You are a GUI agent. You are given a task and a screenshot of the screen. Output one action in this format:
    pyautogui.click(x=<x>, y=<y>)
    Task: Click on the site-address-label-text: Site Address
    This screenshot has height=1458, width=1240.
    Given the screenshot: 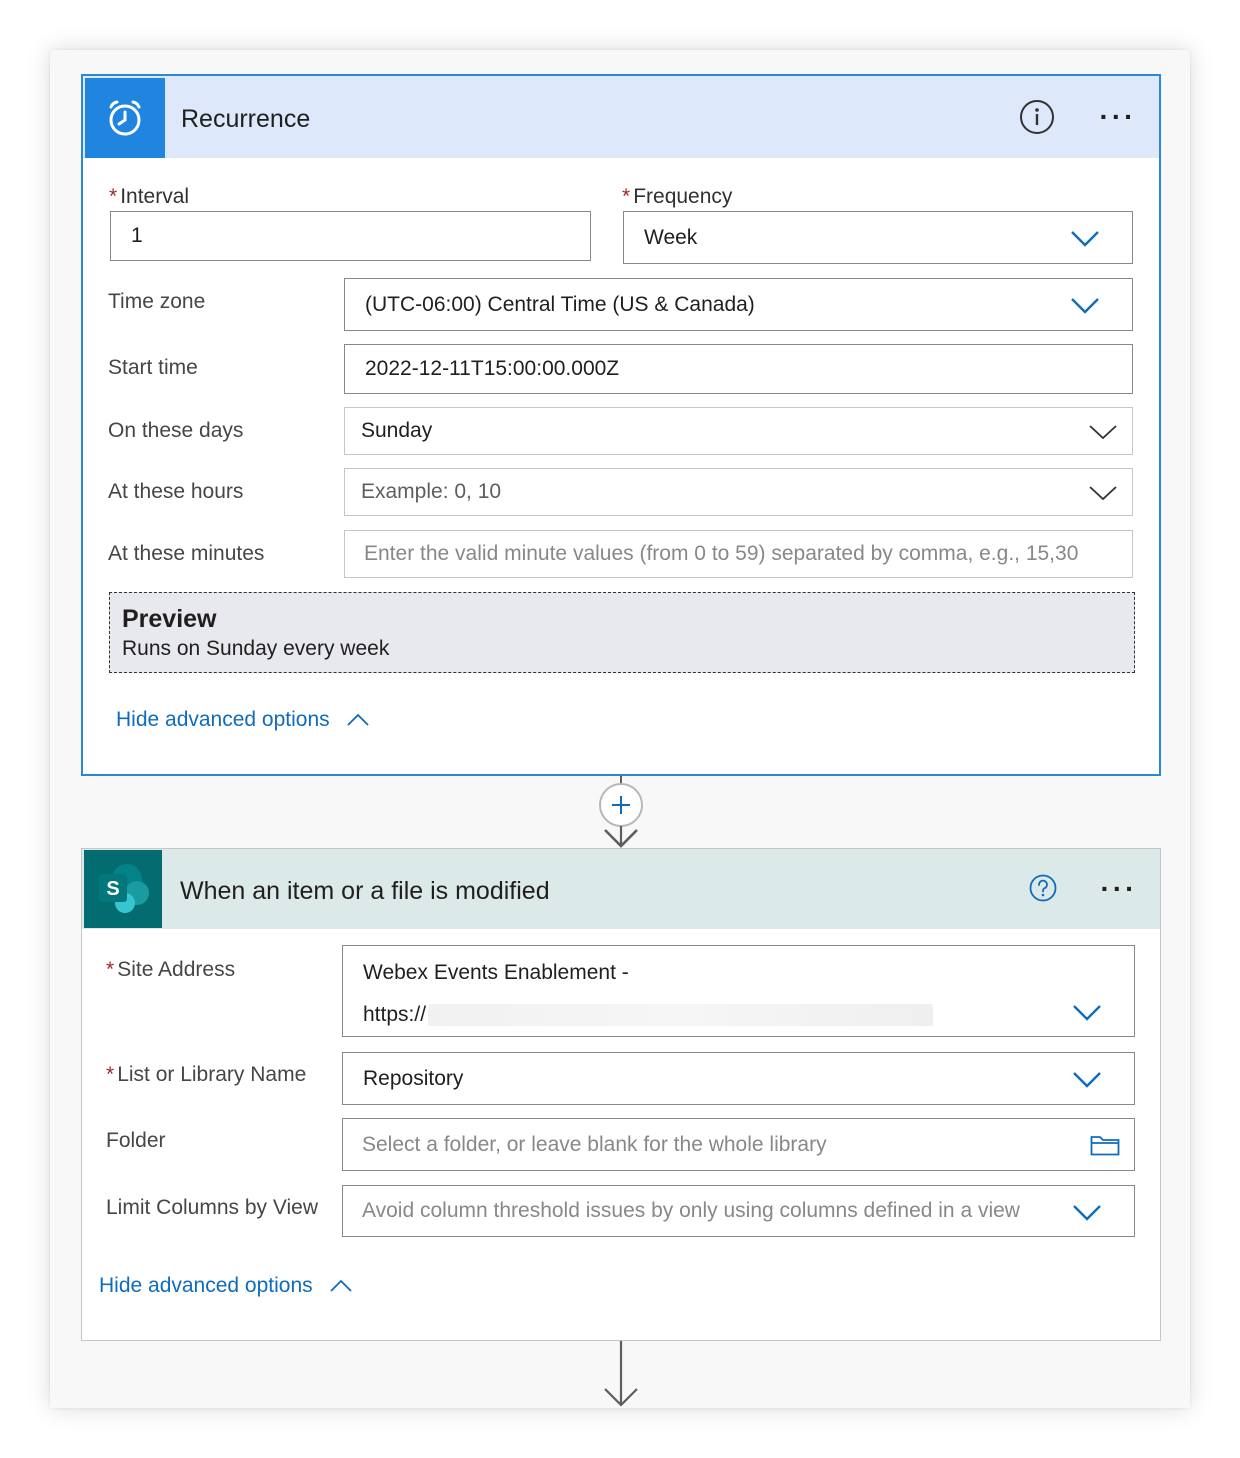 What is the action you would take?
    pyautogui.click(x=176, y=969)
    